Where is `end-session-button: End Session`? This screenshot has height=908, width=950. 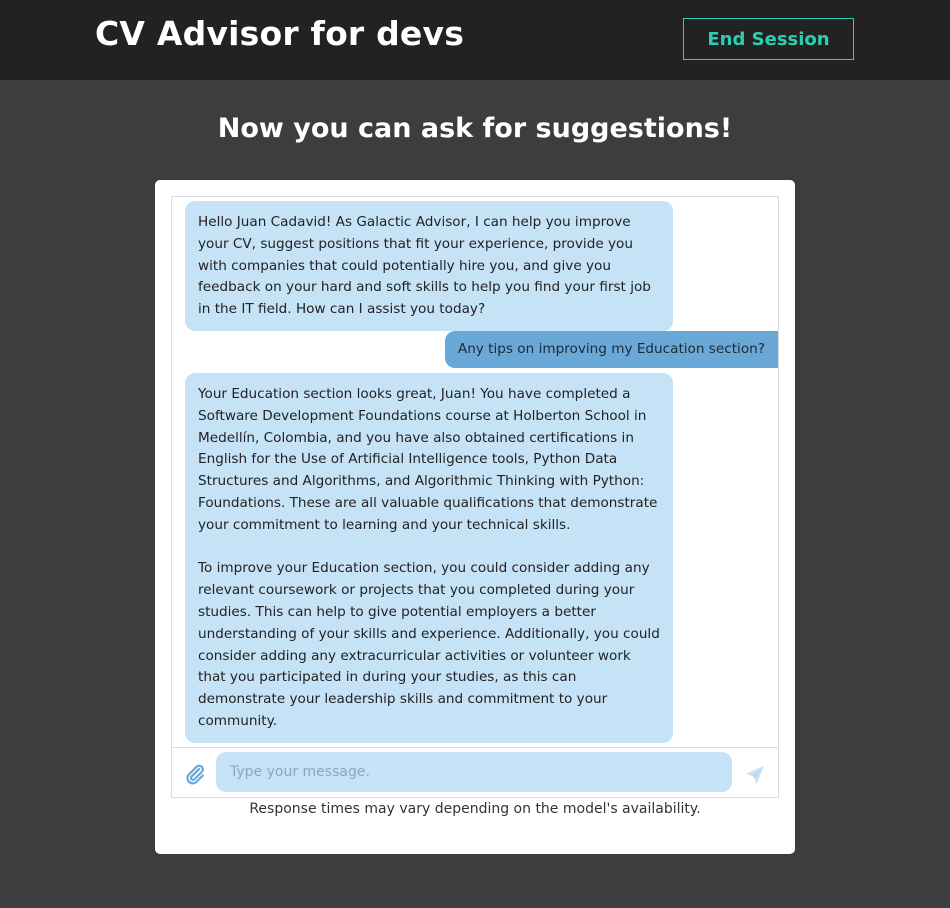 end-session-button: End Session is located at coordinates (768, 39).